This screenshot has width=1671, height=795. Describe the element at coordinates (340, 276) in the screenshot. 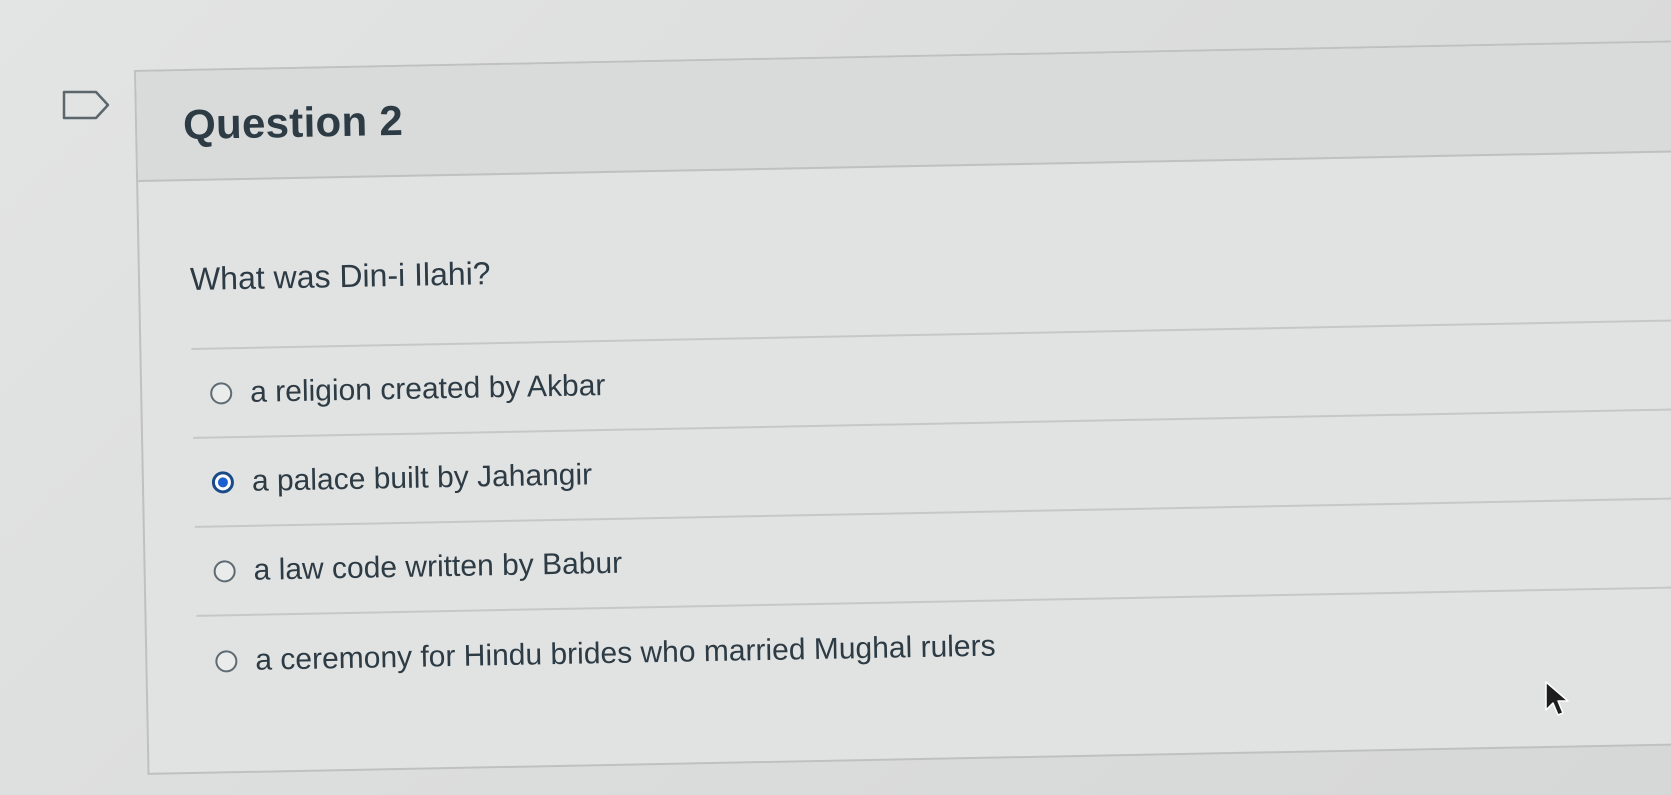

I see `question-text: What was Din-i Ilahi?` at that location.